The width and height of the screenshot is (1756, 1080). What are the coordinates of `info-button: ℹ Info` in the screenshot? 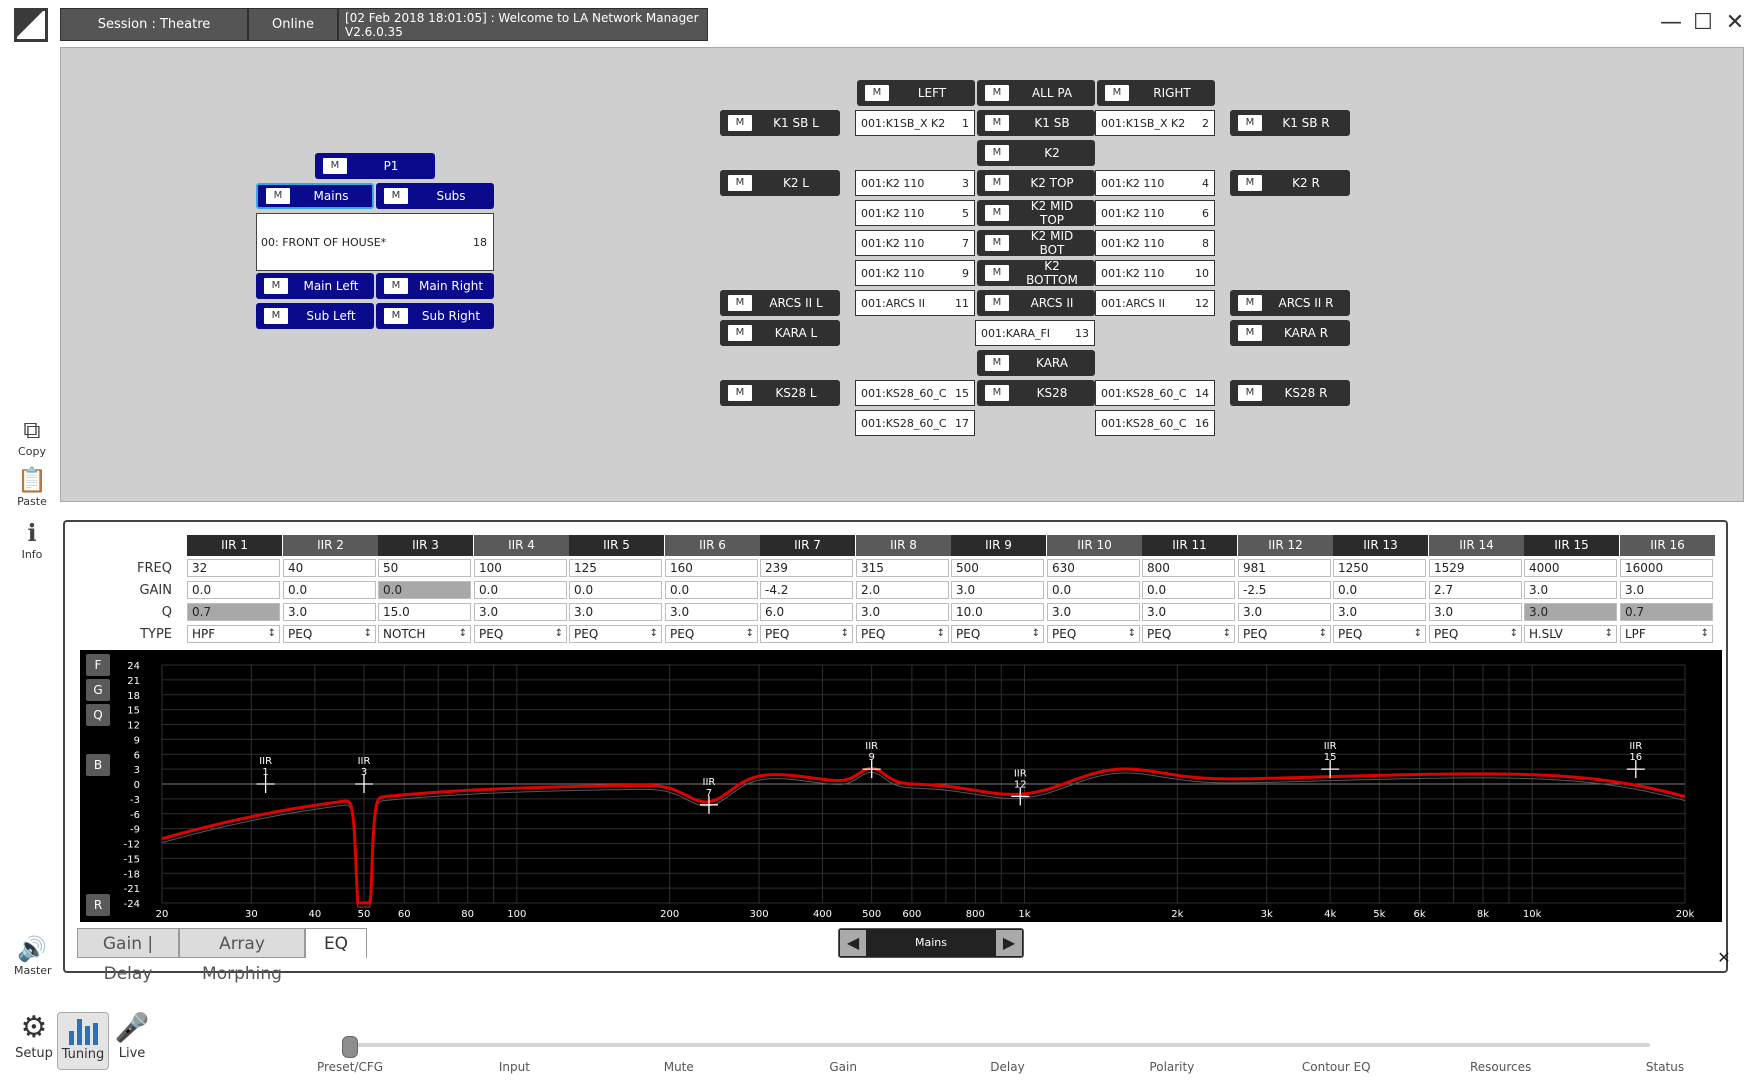 It's located at (32, 539).